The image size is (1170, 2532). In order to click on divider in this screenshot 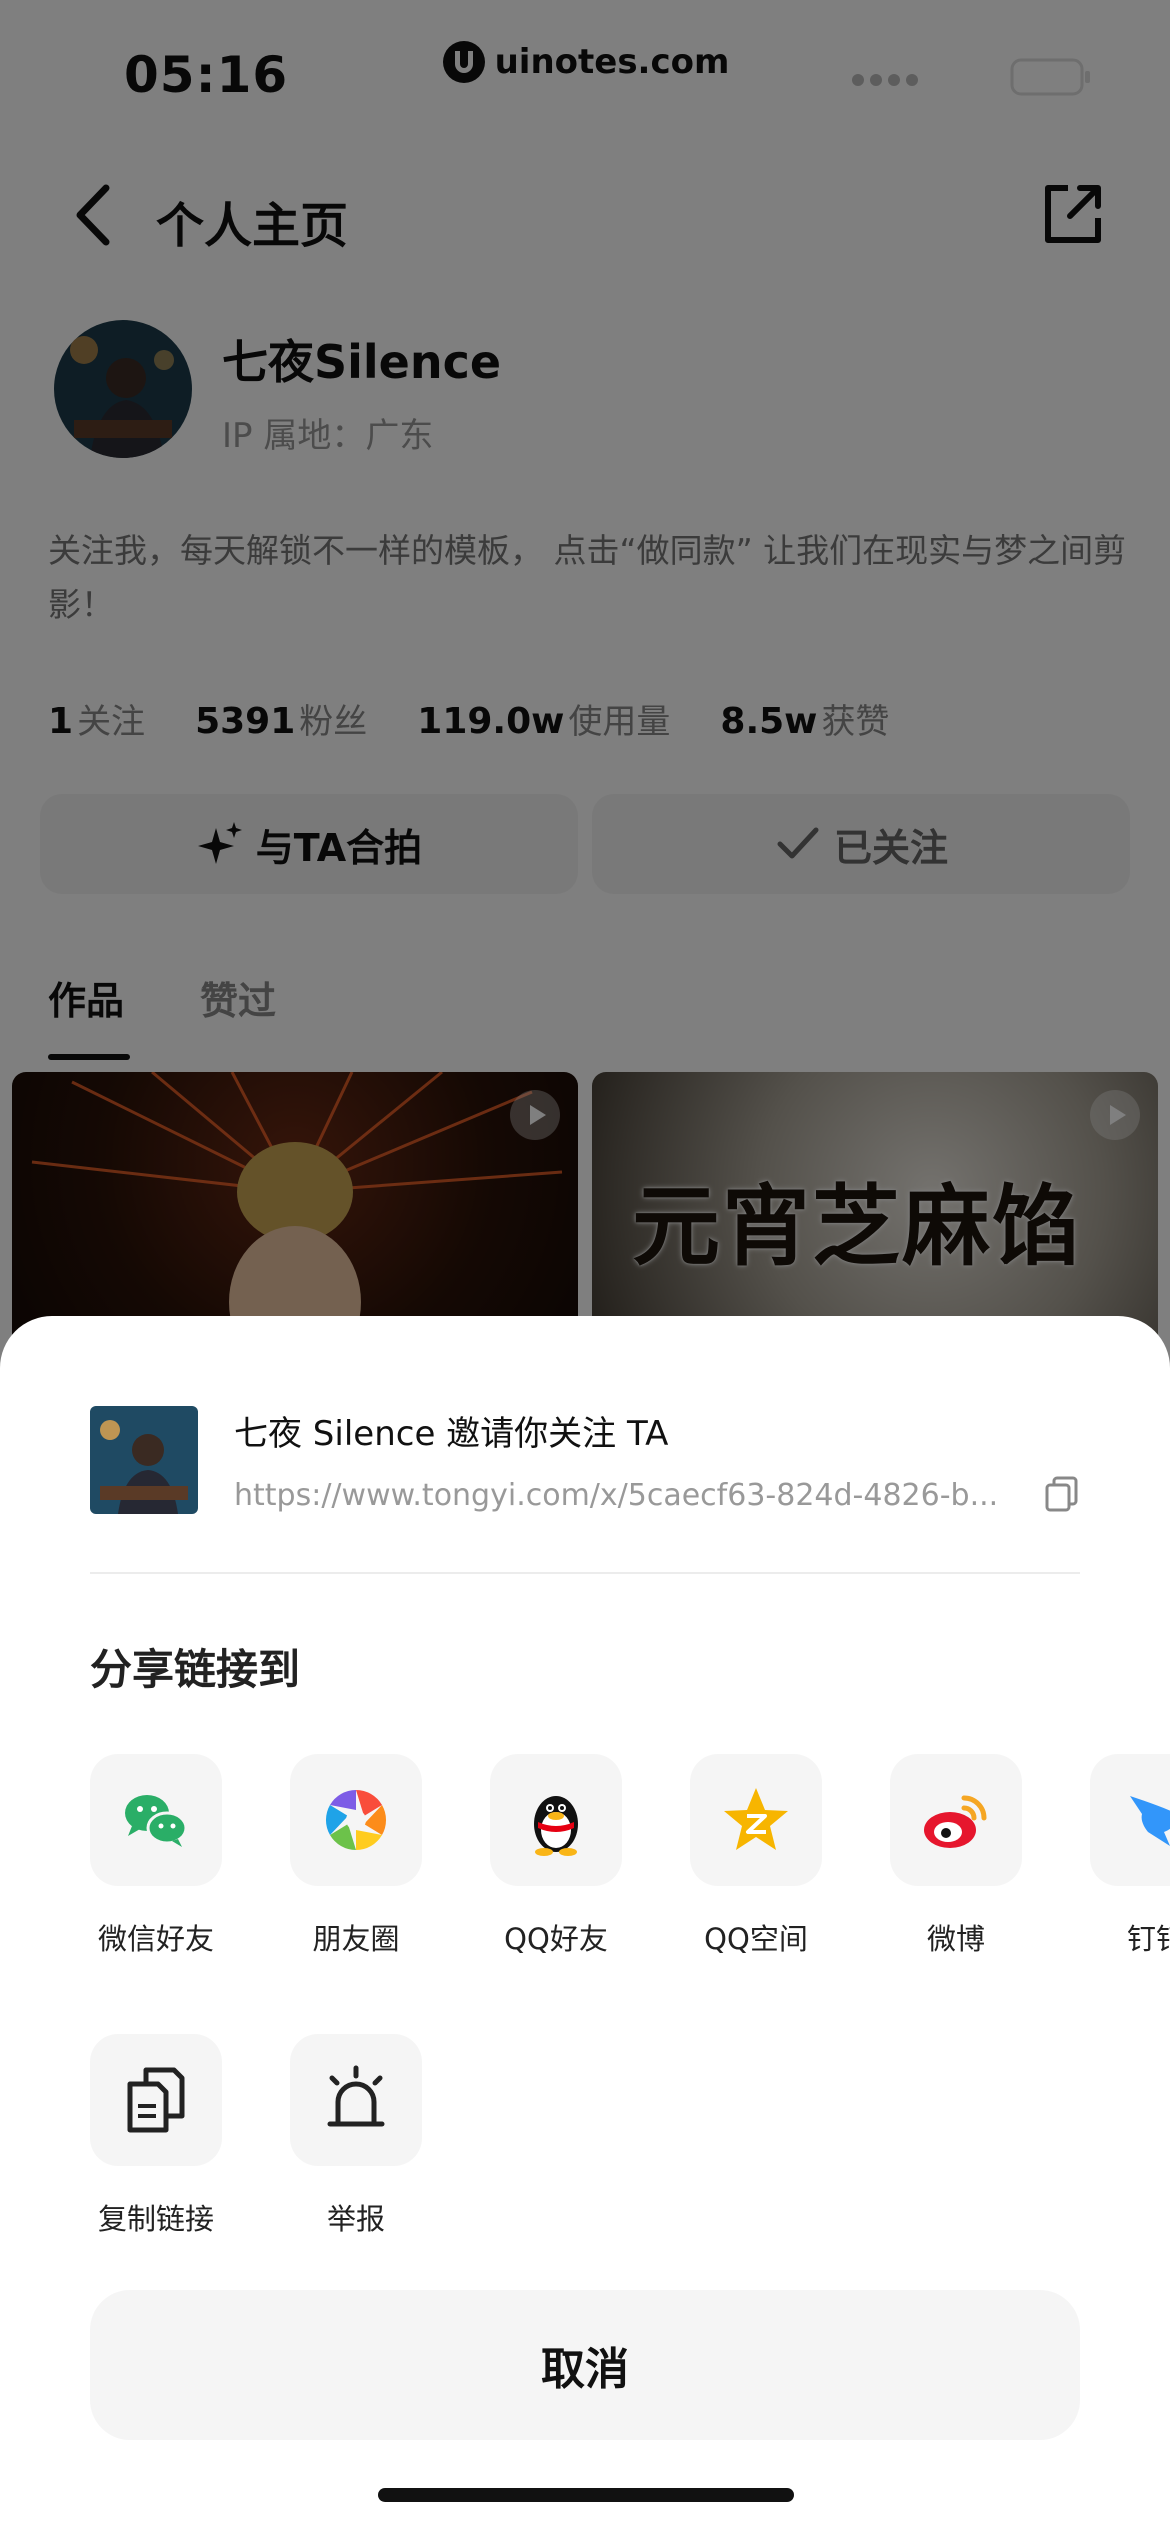, I will do `click(585, 1573)`.